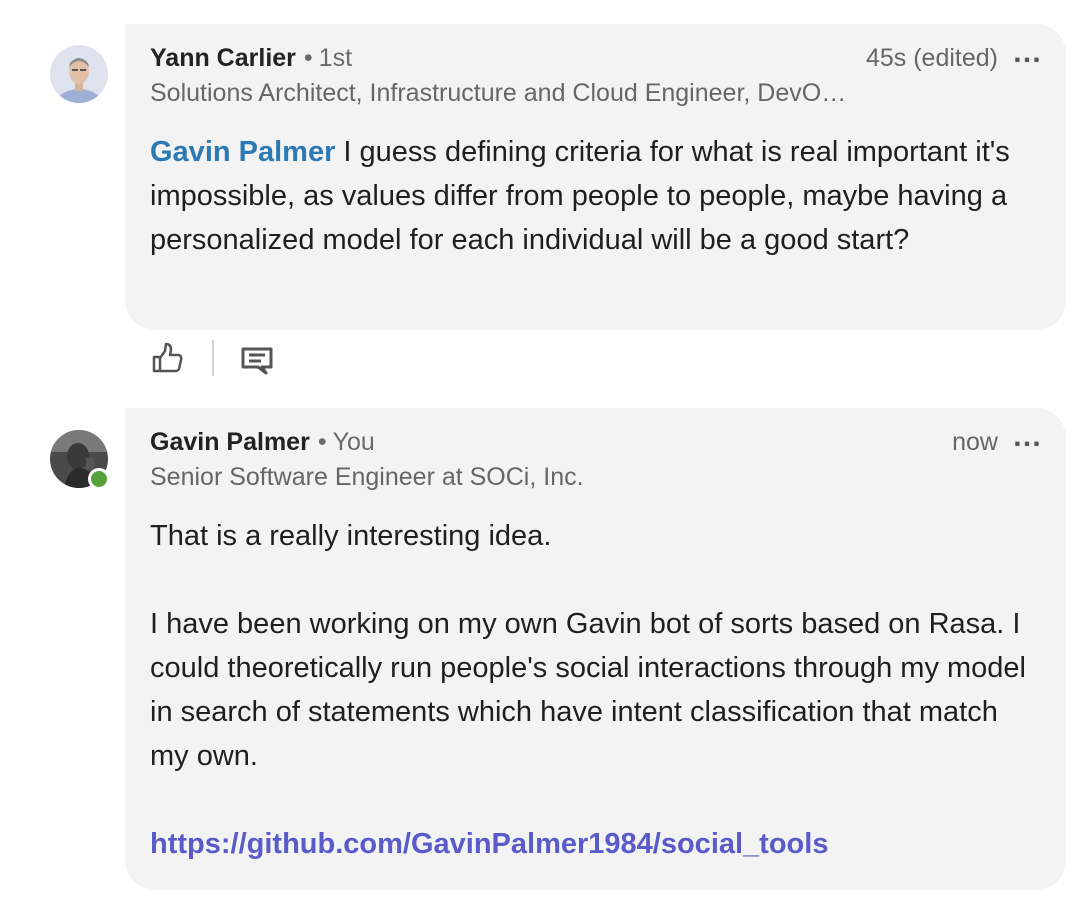 This screenshot has height=900, width=1088. Describe the element at coordinates (257, 358) in the screenshot. I see `comment-icon` at that location.